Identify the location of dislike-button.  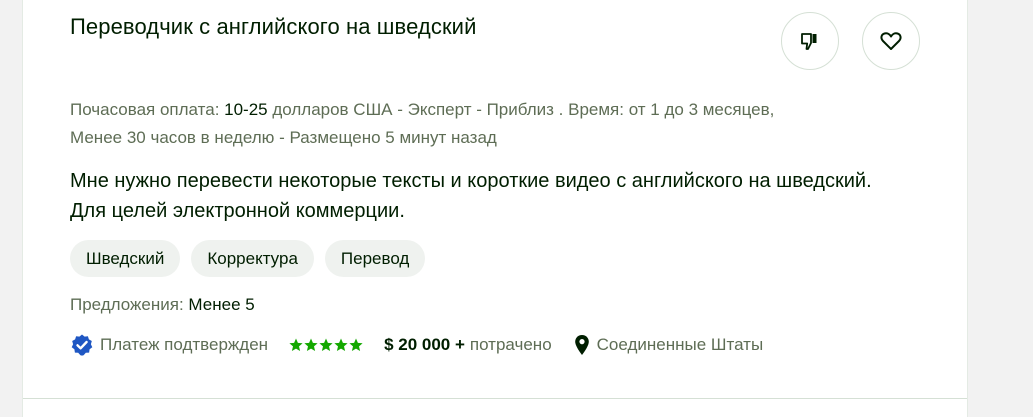
(810, 41).